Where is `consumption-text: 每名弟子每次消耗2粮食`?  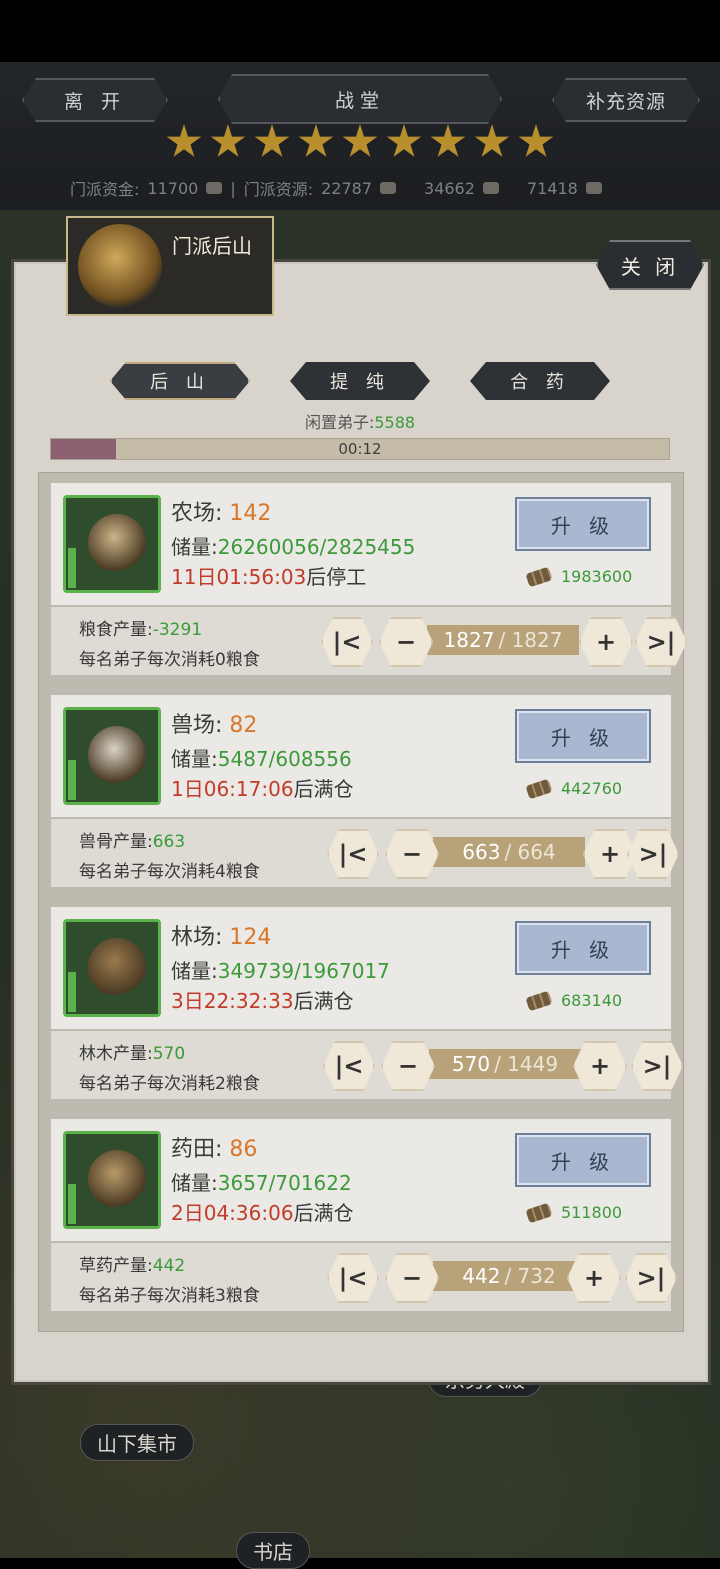
consumption-text: 每名弟子每次消耗2粮食 is located at coordinates (169, 1084).